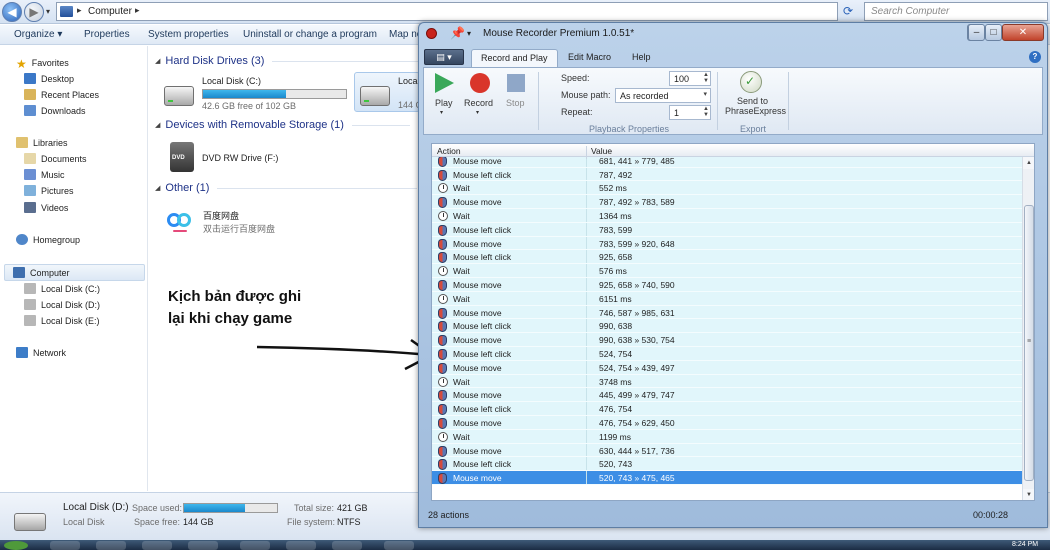  What do you see at coordinates (690, 78) in the screenshot?
I see `speed-input: 100 ▲ ▼` at bounding box center [690, 78].